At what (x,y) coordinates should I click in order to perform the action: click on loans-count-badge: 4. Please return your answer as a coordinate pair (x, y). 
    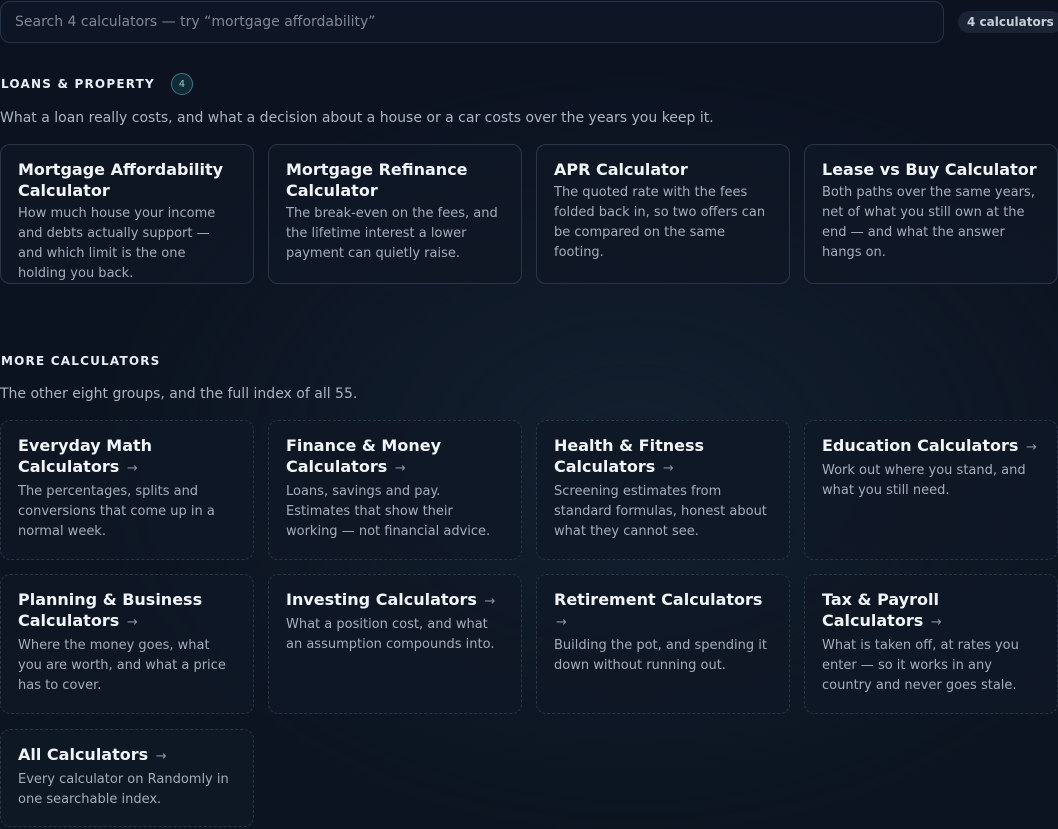
    Looking at the image, I should click on (181, 84).